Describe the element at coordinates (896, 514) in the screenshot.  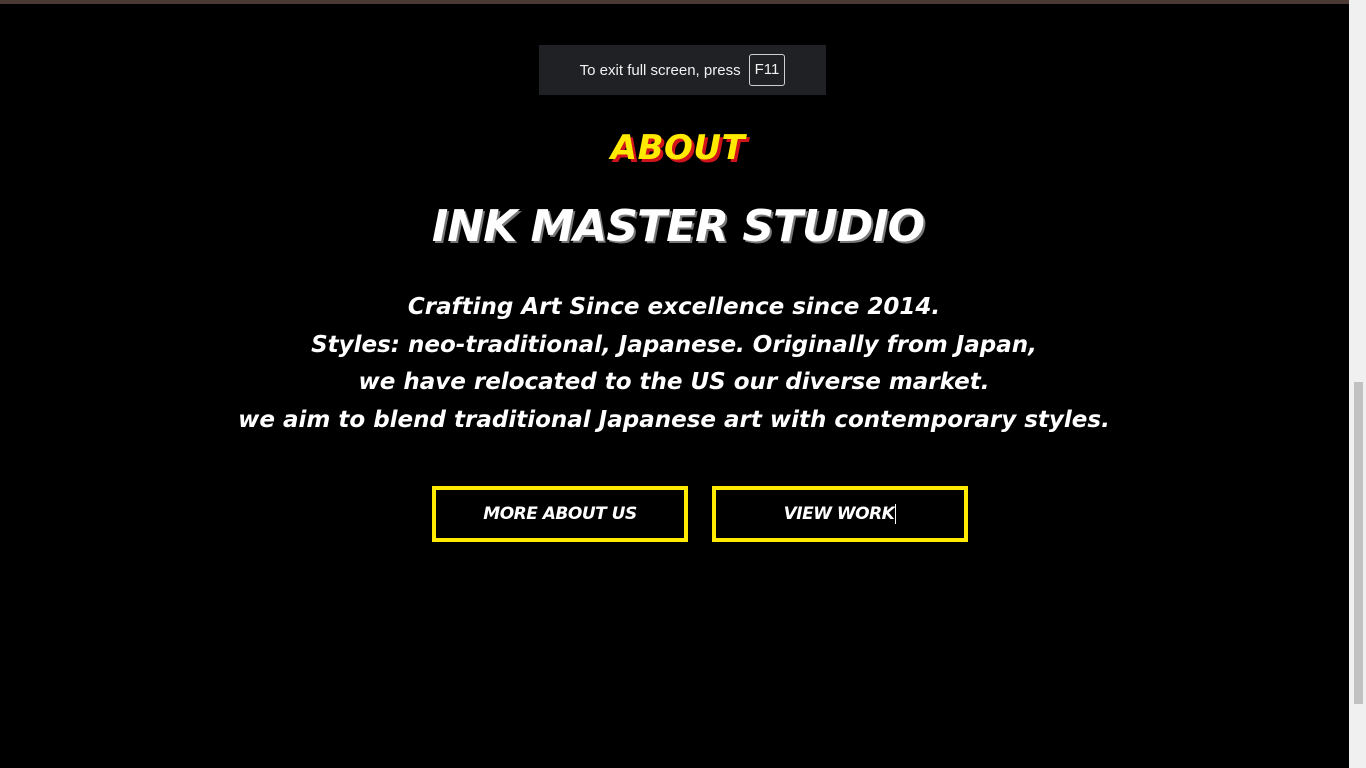
I see `text-cursor` at that location.